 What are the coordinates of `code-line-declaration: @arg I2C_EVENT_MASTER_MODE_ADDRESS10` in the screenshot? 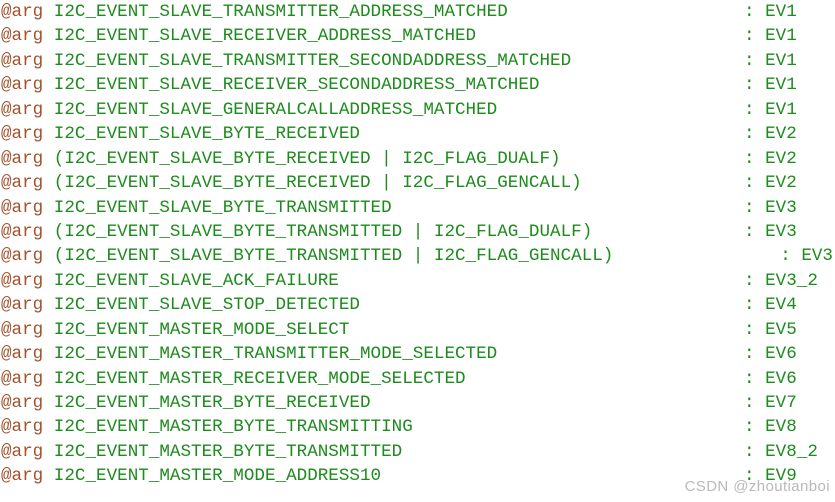 It's located at (191, 476).